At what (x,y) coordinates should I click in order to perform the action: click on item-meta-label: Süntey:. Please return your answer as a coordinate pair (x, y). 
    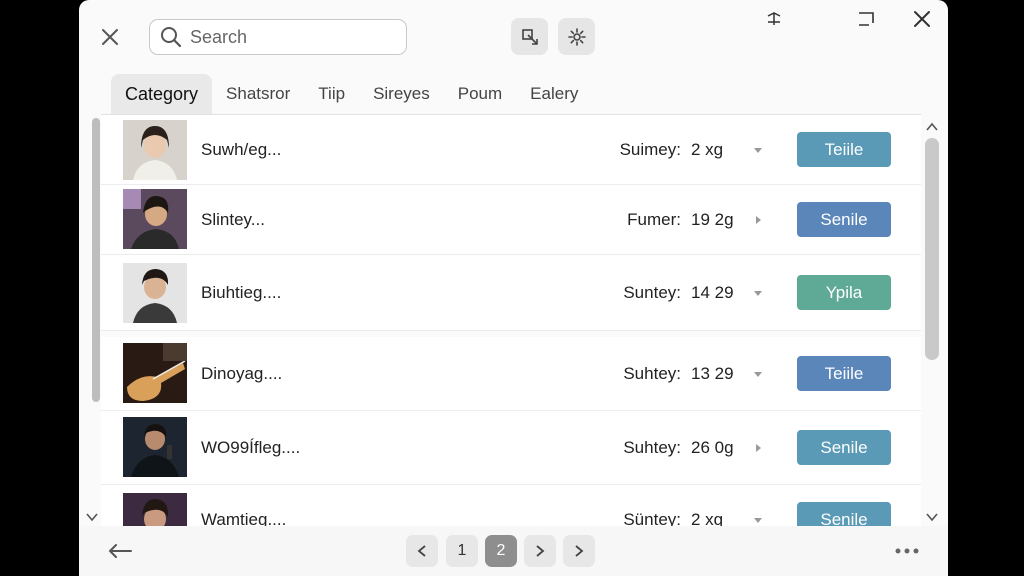
    Looking at the image, I should click on (652, 518).